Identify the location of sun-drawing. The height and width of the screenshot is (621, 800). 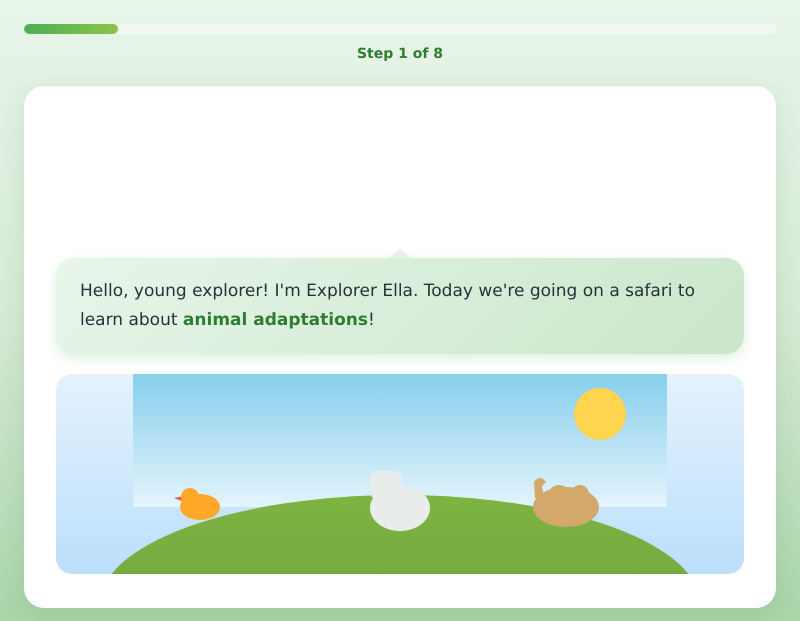
(600, 414).